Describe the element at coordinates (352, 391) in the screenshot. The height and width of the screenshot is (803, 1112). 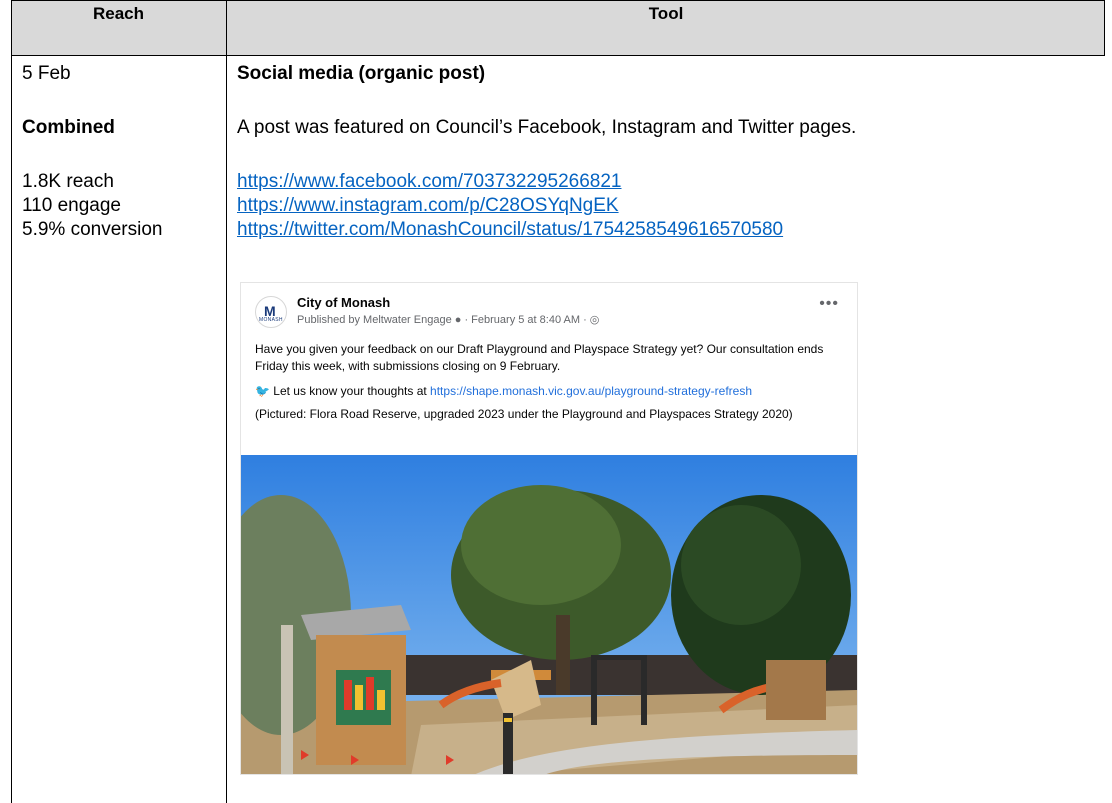
I see `post-paragraph-2-text: Let us know your thoughts at` at that location.